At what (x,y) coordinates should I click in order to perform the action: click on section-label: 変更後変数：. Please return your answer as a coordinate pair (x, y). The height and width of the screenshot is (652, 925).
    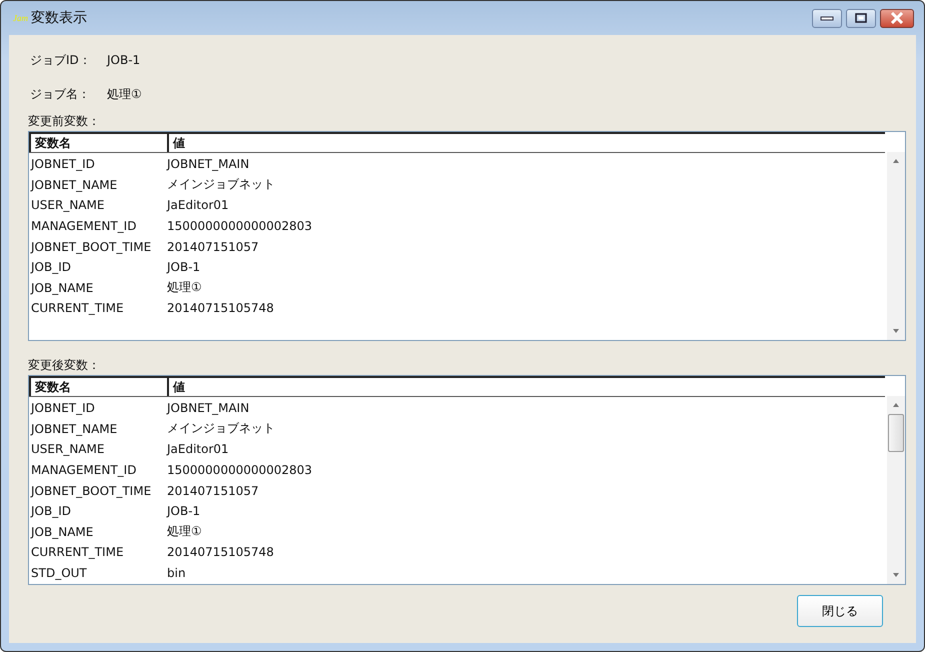
    Looking at the image, I should click on (64, 365).